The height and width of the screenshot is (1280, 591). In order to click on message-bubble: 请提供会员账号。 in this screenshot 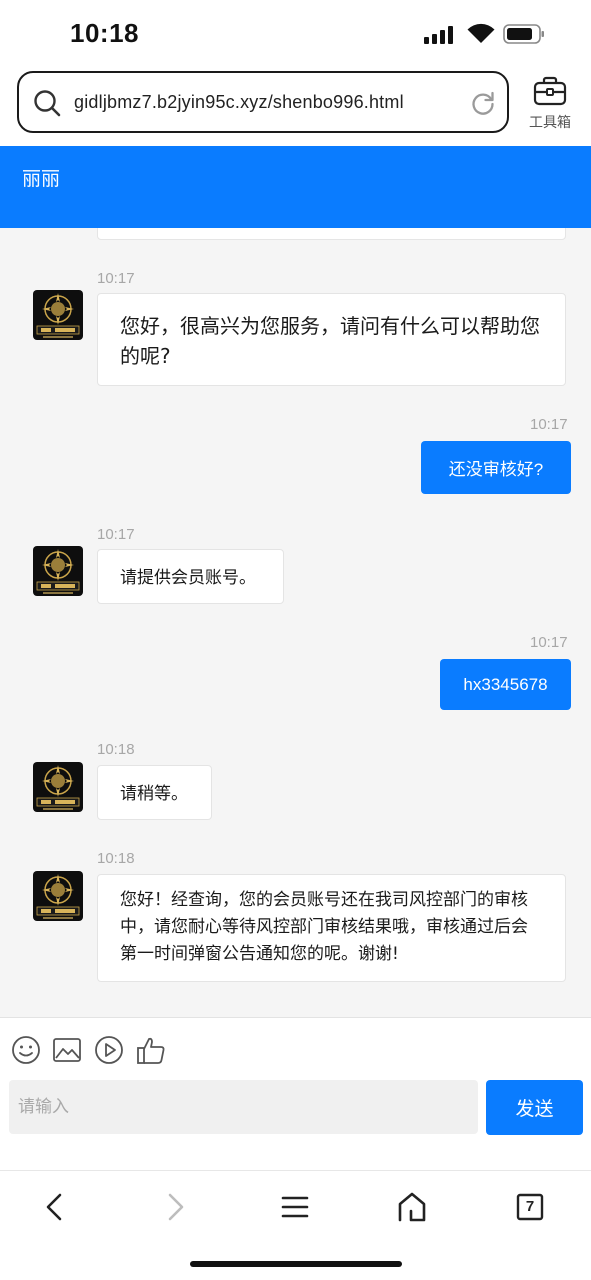, I will do `click(190, 576)`.